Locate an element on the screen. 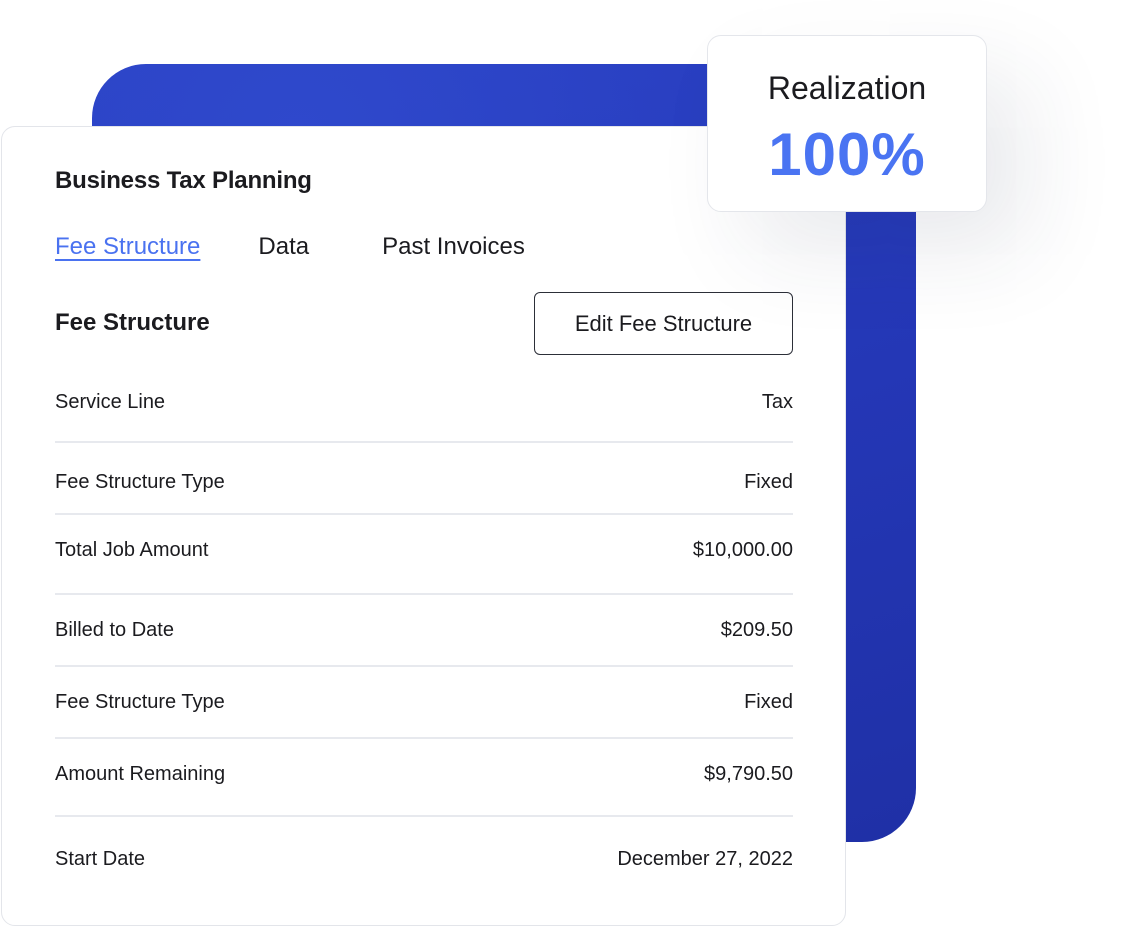 The width and height of the screenshot is (1138, 928). page-title: Business Tax Planning is located at coordinates (183, 180).